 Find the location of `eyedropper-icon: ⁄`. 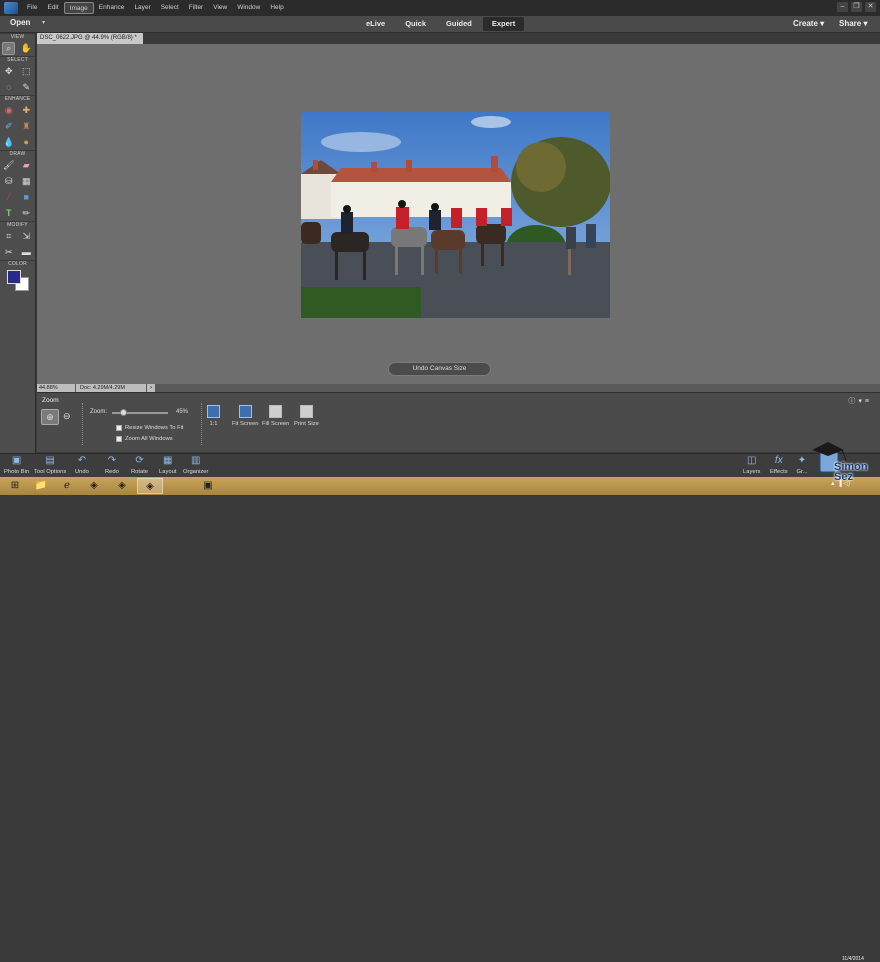

eyedropper-icon: ⁄ is located at coordinates (8, 197).